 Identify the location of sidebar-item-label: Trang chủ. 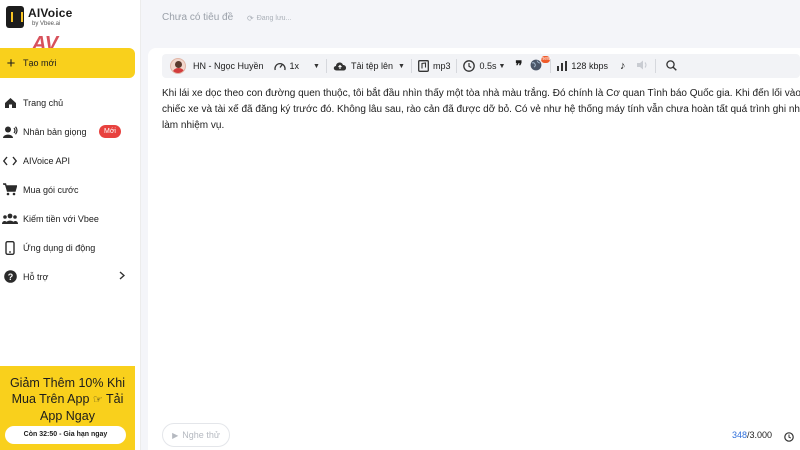
(43, 102).